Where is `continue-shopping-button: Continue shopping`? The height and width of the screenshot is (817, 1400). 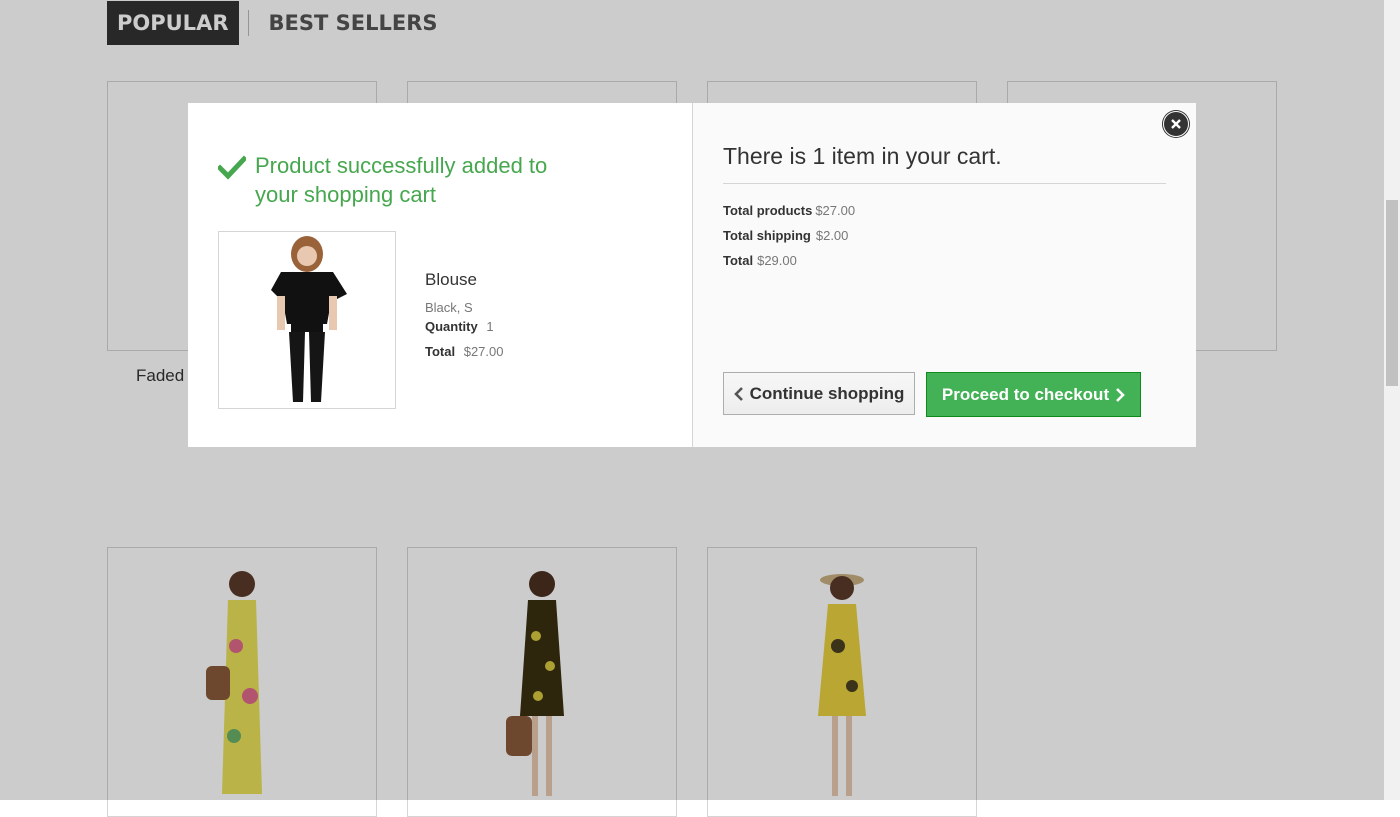 continue-shopping-button: Continue shopping is located at coordinates (819, 393).